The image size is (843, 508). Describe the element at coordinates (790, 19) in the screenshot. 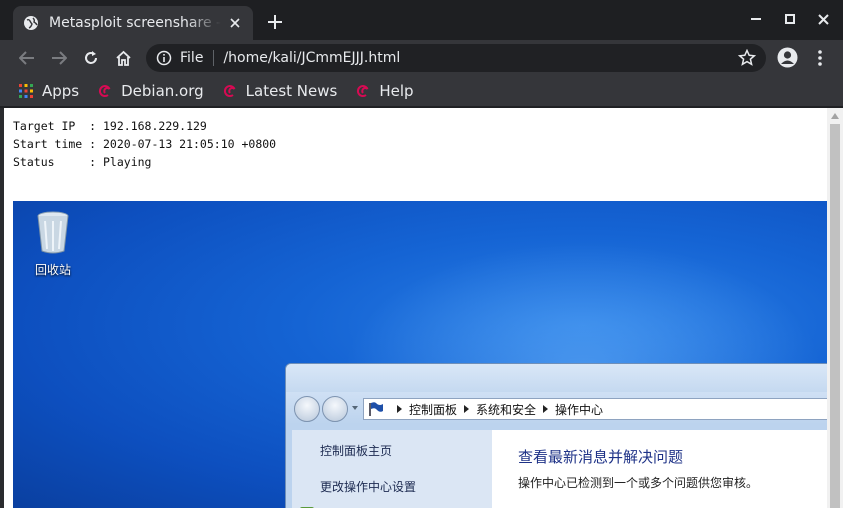

I see `maximize-icon` at that location.